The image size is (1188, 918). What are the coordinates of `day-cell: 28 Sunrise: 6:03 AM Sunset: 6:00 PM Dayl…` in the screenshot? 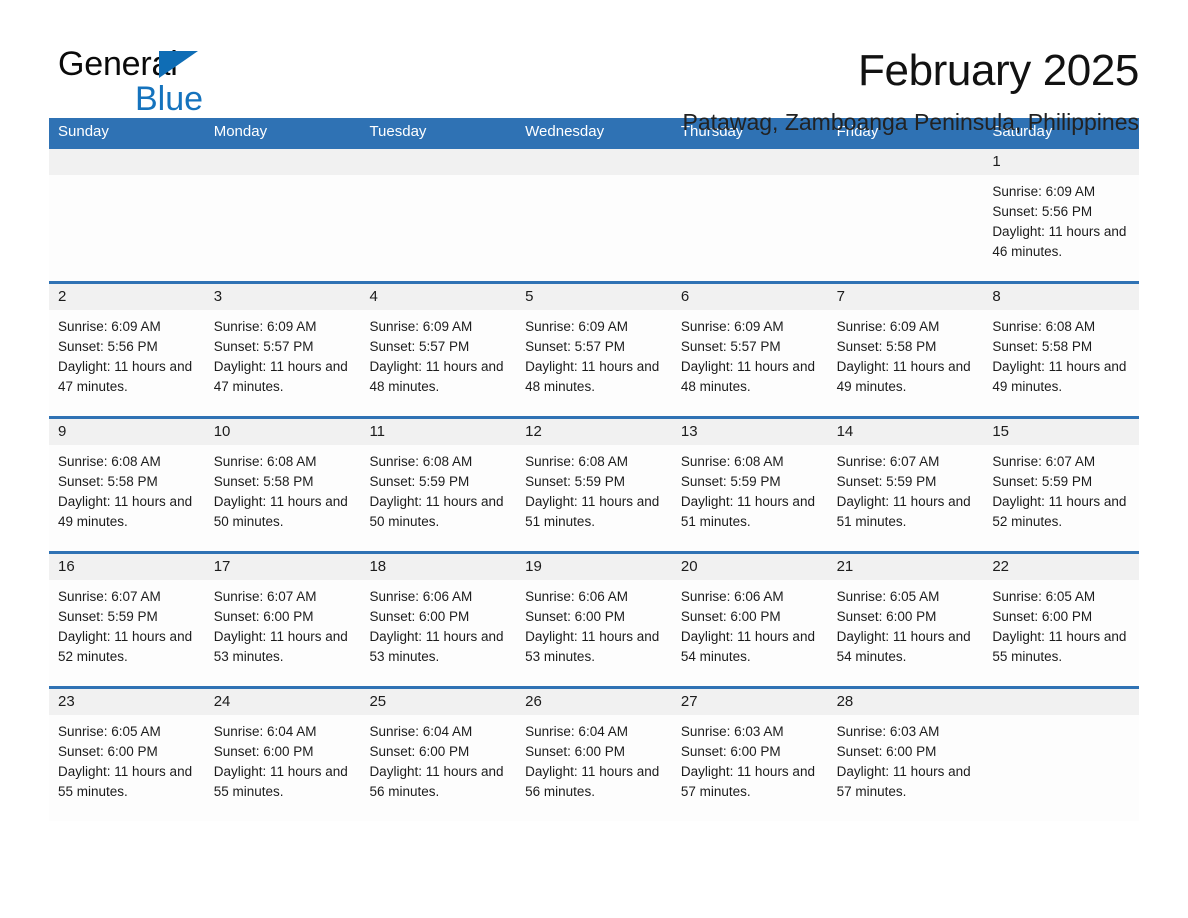 It's located at (905, 755).